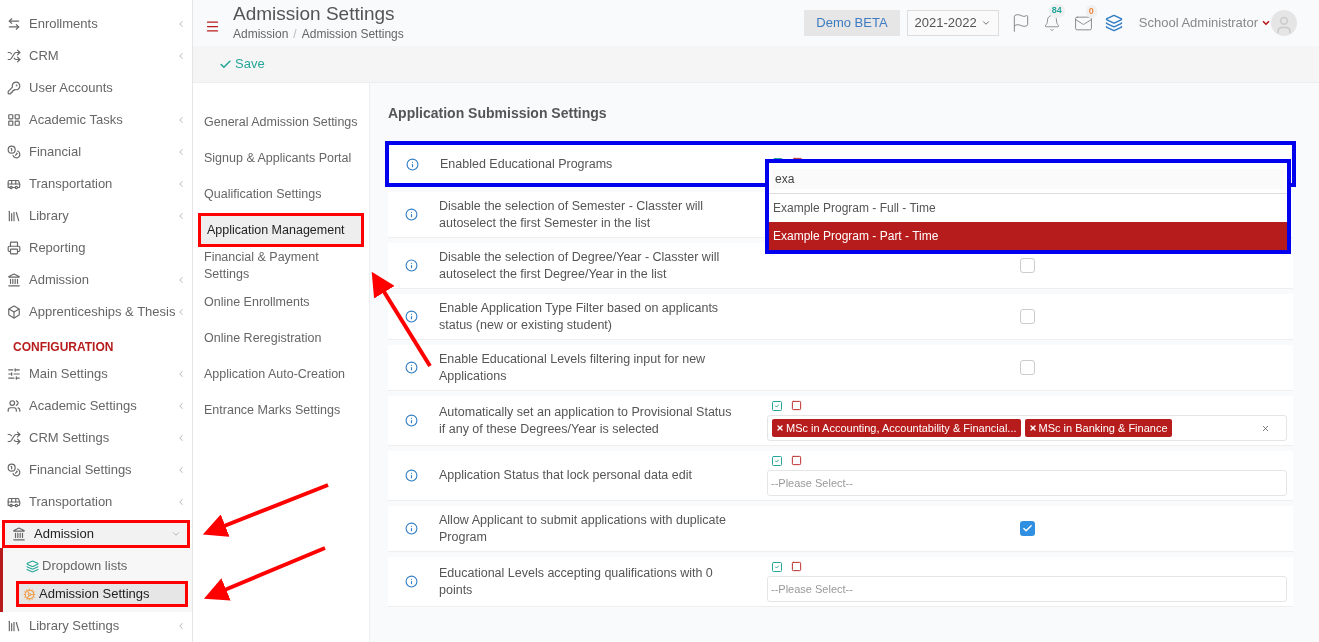 The image size is (1319, 642). What do you see at coordinates (281, 194) in the screenshot?
I see `settings-tab: Qualification Settings` at bounding box center [281, 194].